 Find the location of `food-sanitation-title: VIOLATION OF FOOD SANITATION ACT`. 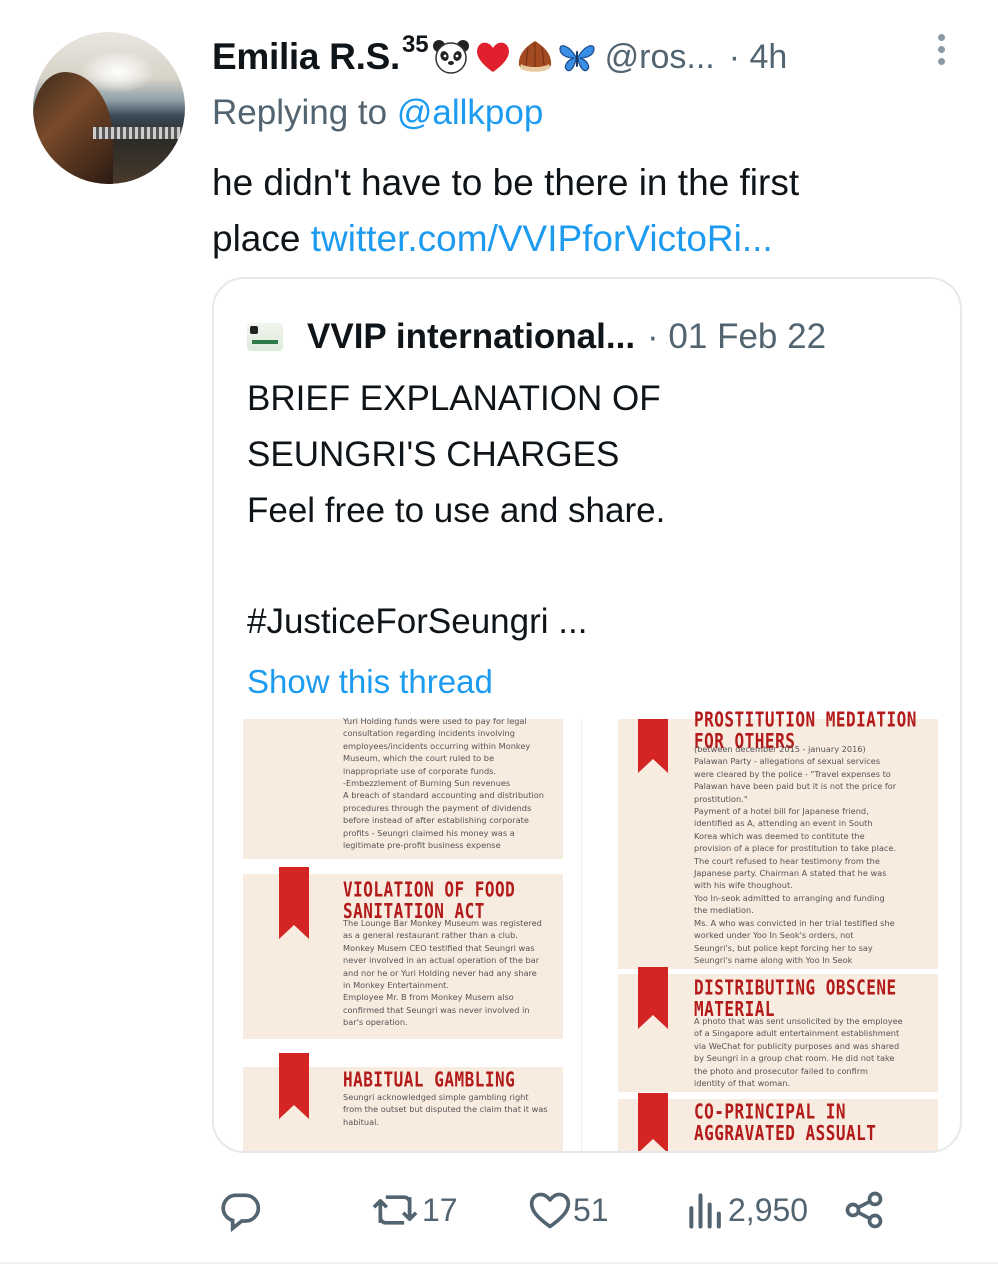

food-sanitation-title: VIOLATION OF FOOD SANITATION ACT is located at coordinates (429, 900).